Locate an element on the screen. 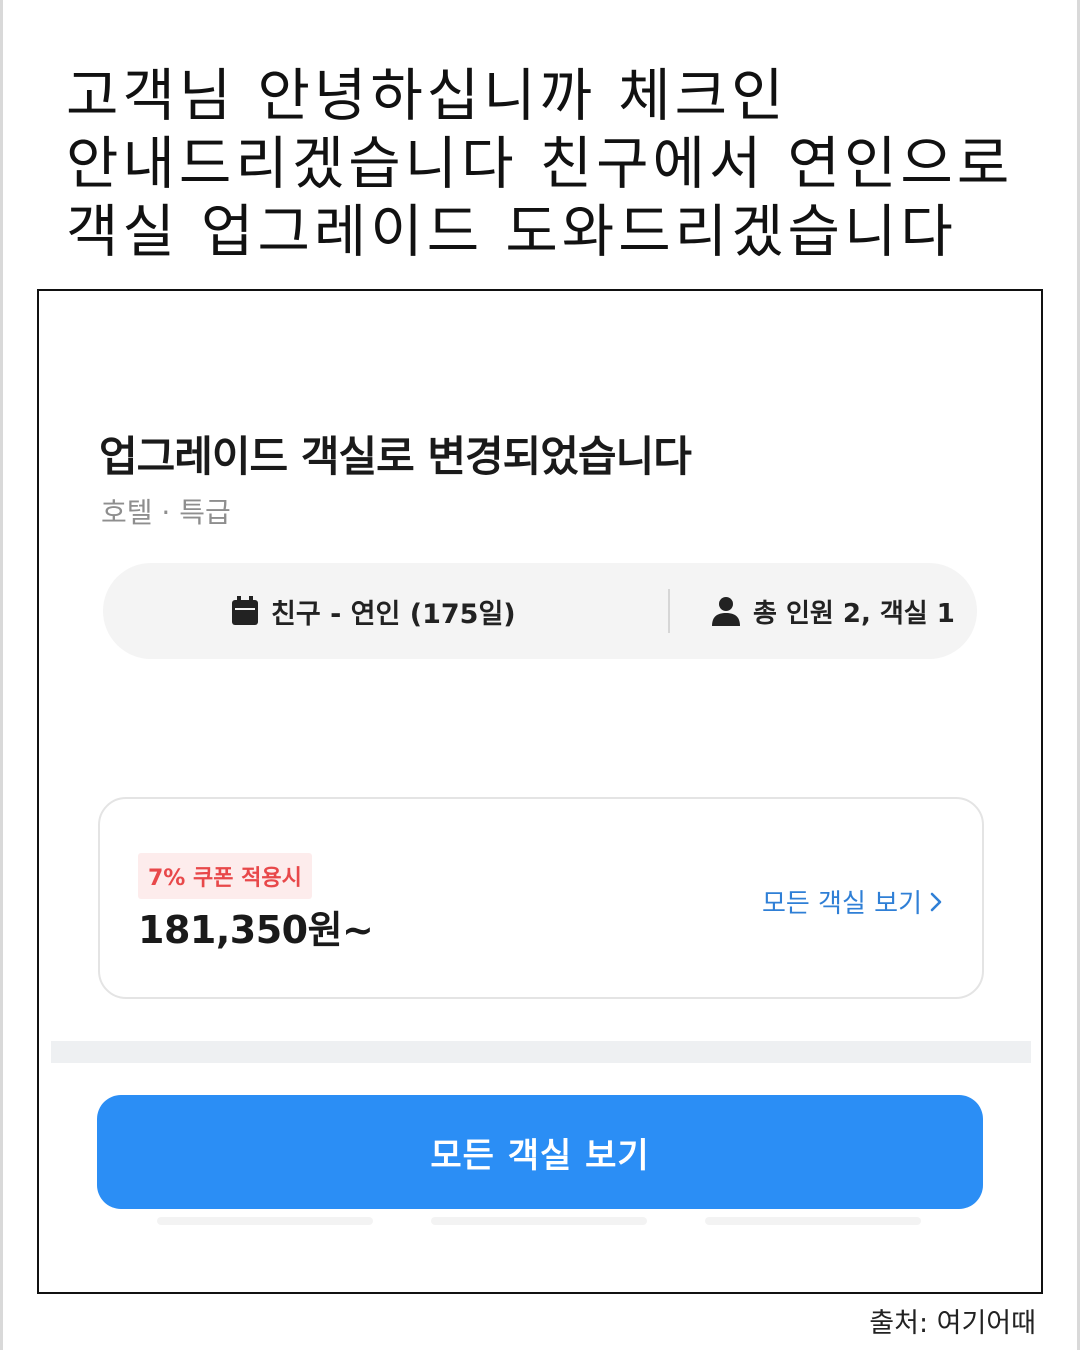  hotel-category: 호텔 · 특급 is located at coordinates (166, 512).